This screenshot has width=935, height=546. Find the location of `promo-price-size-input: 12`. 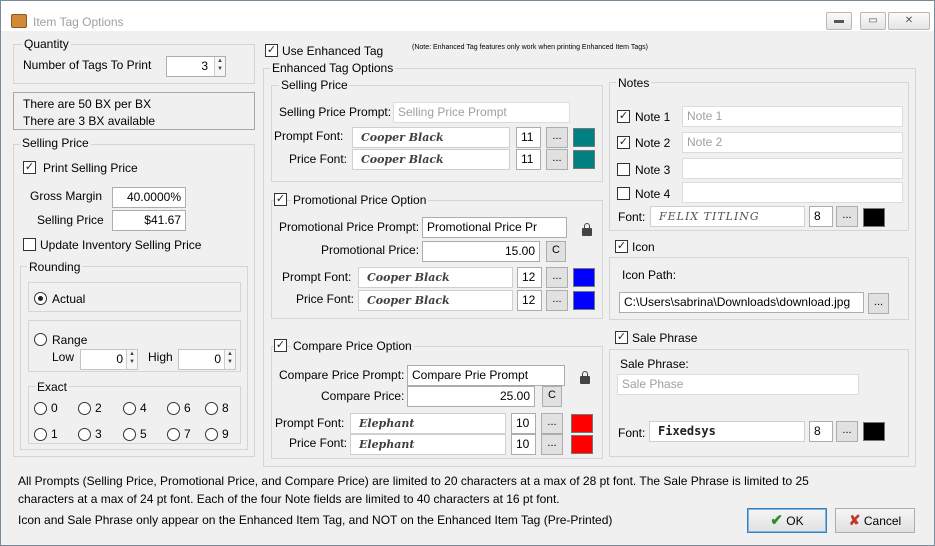

promo-price-size-input: 12 is located at coordinates (529, 300).